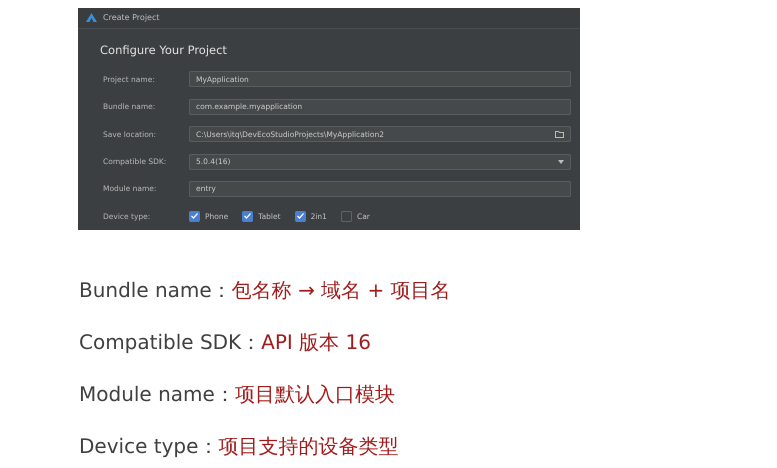 Image resolution: width=777 pixels, height=468 pixels. I want to click on dialog-heading: Configure Your Project, so click(164, 49).